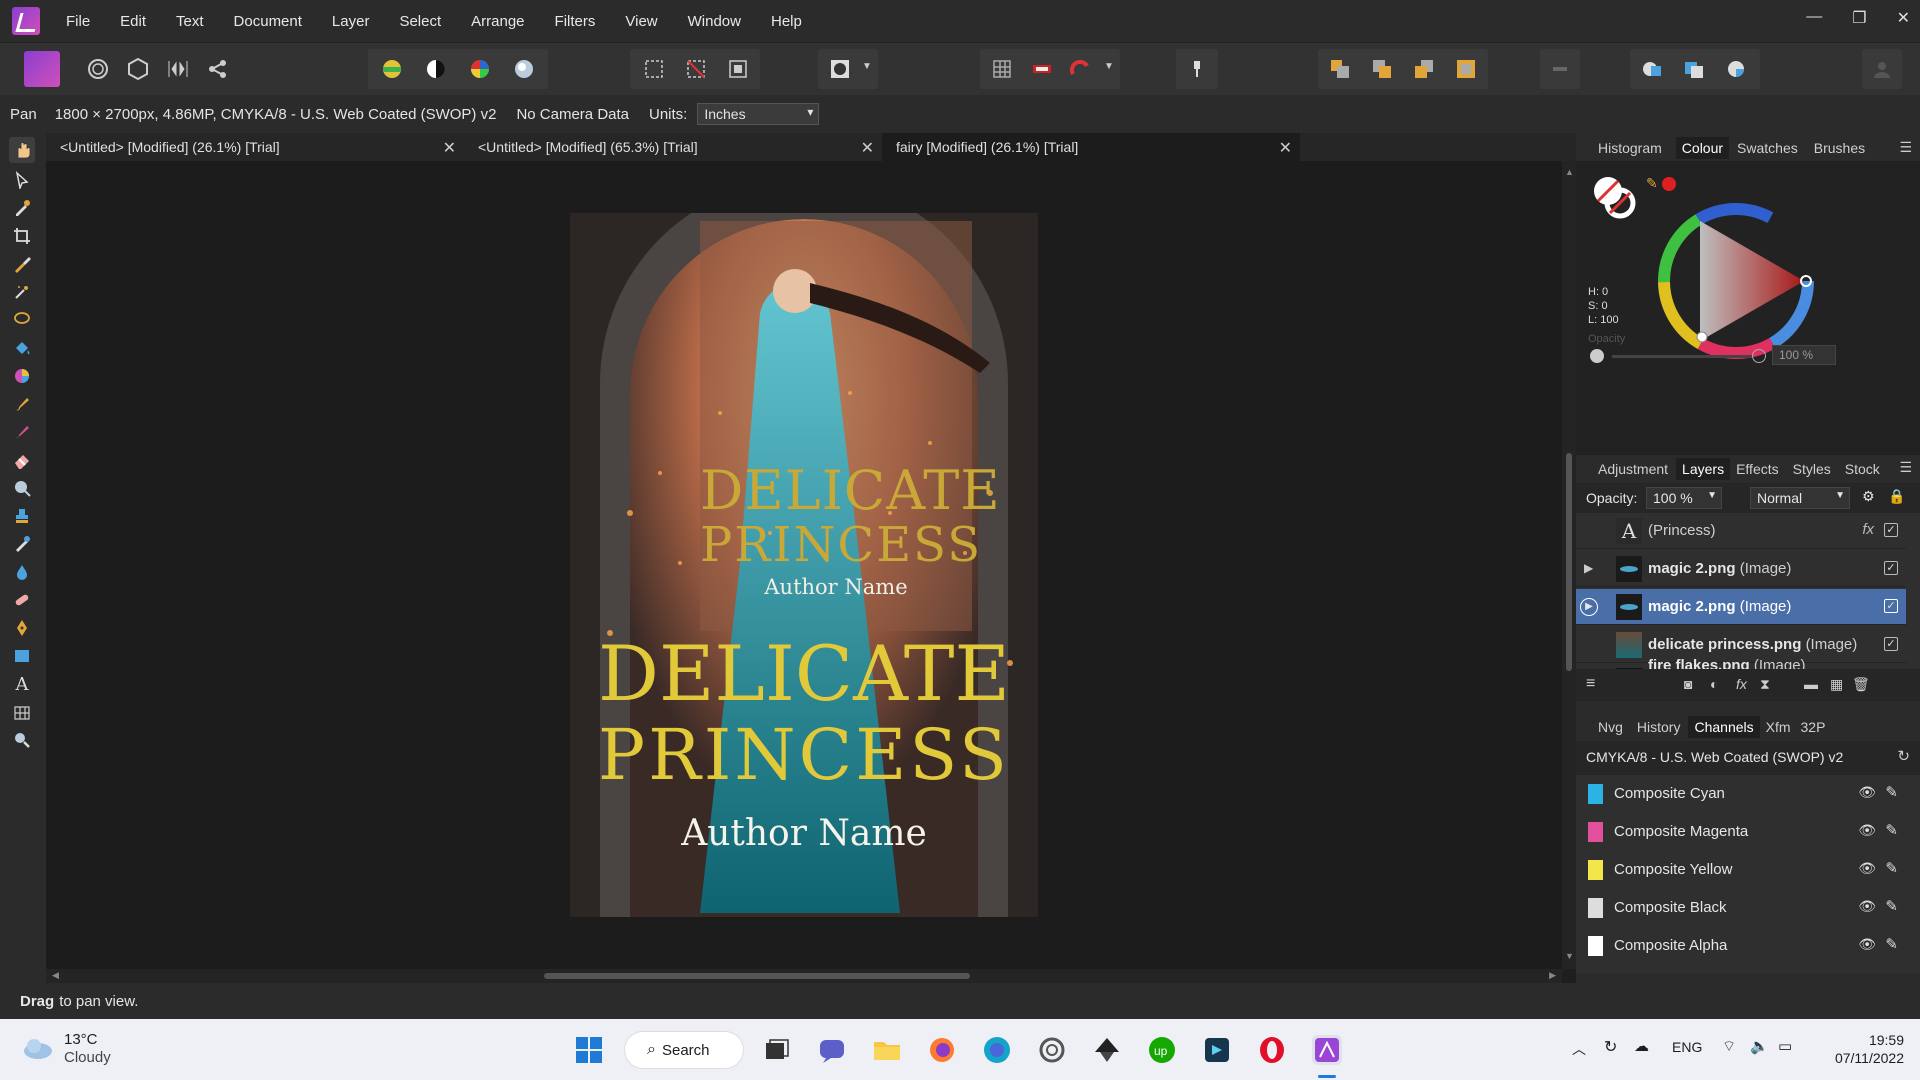  Describe the element at coordinates (1610, 727) in the screenshot. I see `tab-navigator: Nvg` at that location.